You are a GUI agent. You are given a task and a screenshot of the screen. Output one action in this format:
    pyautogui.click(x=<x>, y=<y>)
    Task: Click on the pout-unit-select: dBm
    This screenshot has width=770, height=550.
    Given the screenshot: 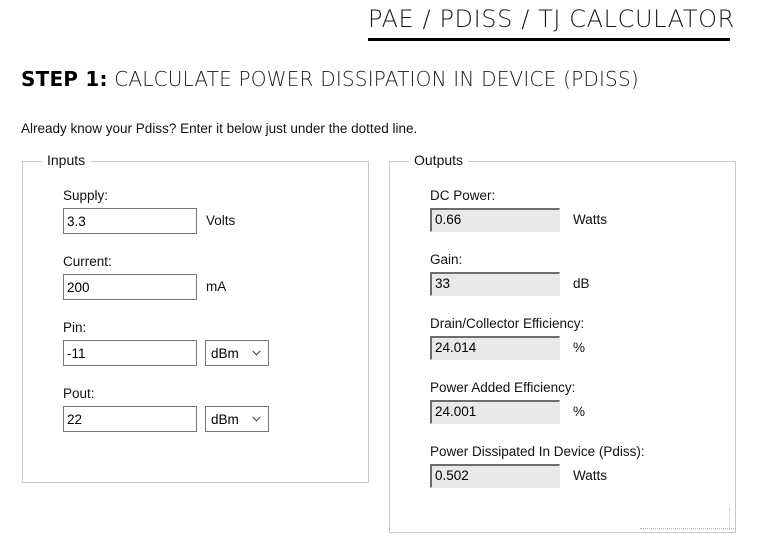 What is the action you would take?
    pyautogui.click(x=237, y=419)
    